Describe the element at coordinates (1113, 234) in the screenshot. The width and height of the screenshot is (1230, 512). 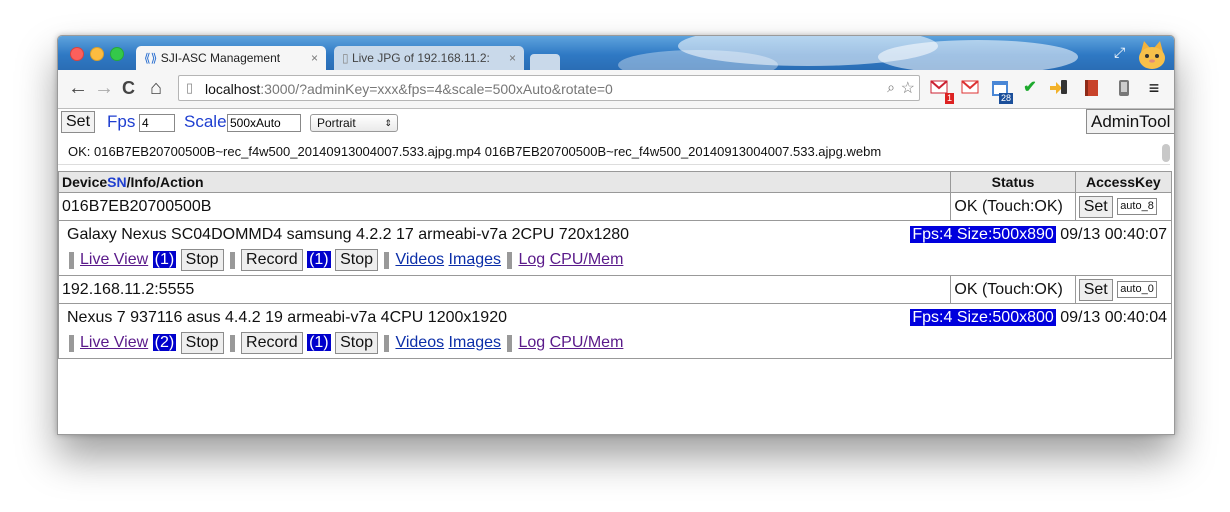
I see `device-timestamp: 09/13 00:40:07` at that location.